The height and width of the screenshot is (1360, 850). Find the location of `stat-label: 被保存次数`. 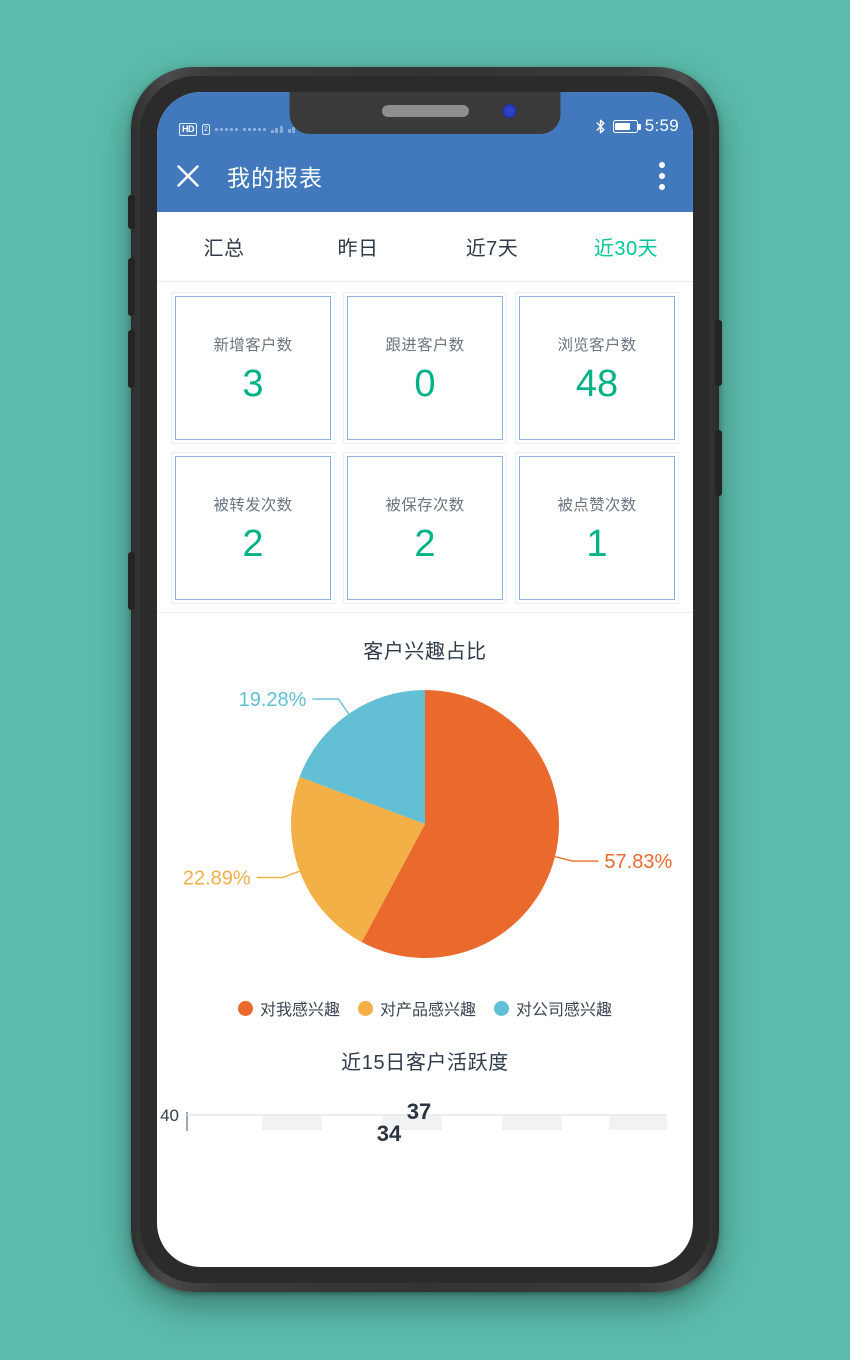

stat-label: 被保存次数 is located at coordinates (425, 505).